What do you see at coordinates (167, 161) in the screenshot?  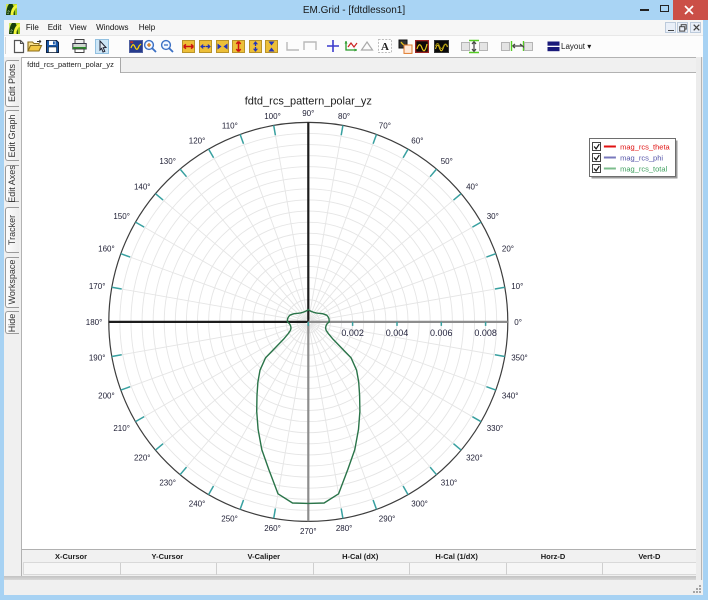 I see `svg-text: 130°` at bounding box center [167, 161].